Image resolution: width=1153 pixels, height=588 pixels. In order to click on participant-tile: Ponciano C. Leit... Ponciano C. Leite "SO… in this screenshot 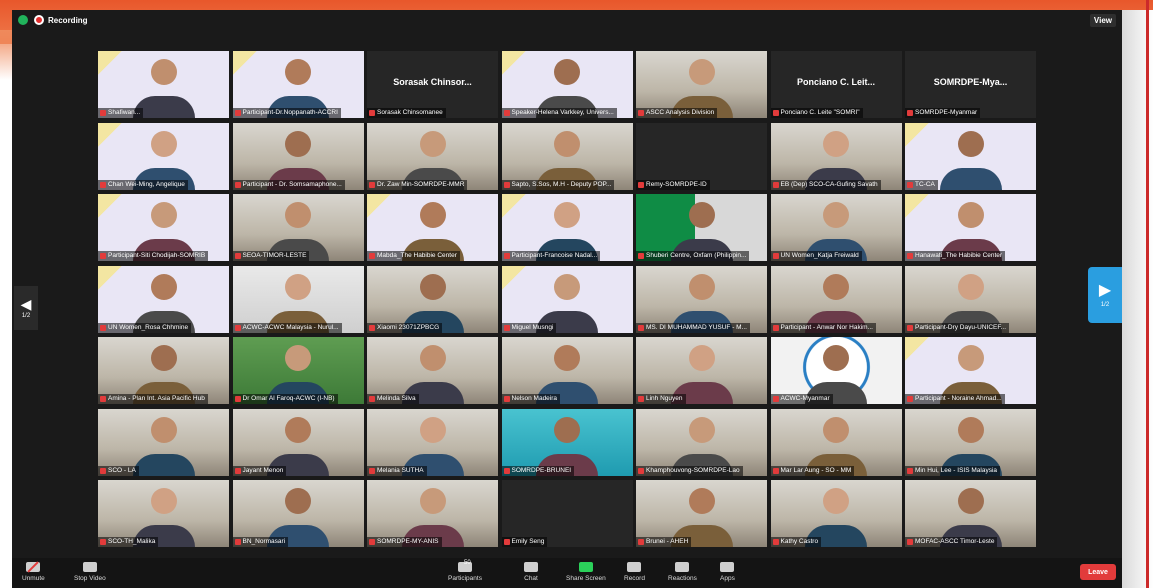, I will do `click(836, 84)`.